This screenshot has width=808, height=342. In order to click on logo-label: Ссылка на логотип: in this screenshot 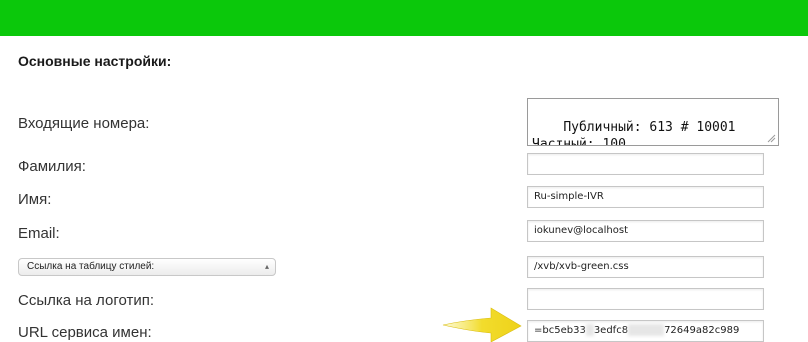, I will do `click(86, 300)`.